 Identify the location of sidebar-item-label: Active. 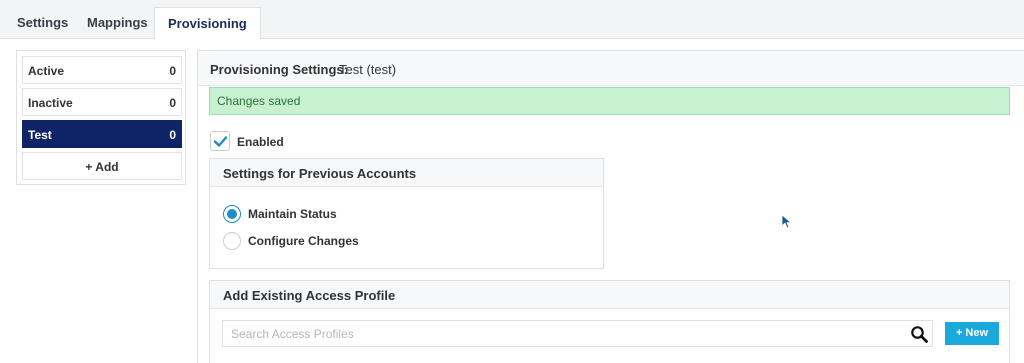
(46, 71).